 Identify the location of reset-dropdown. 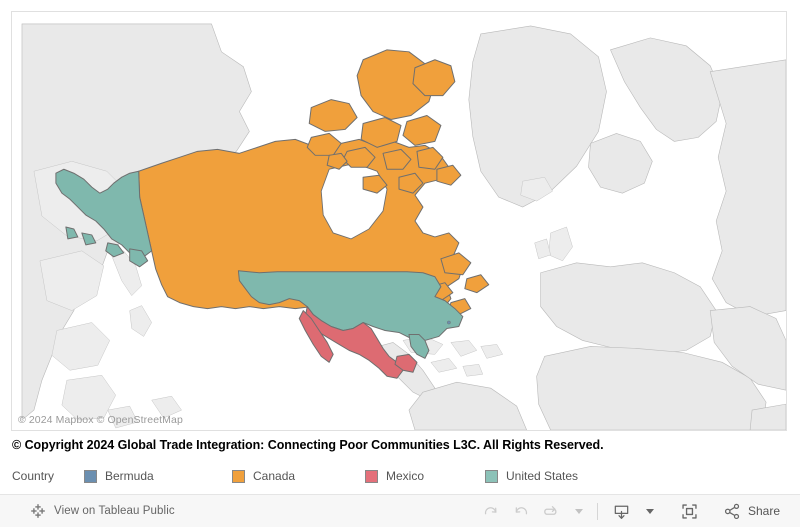
(577, 511).